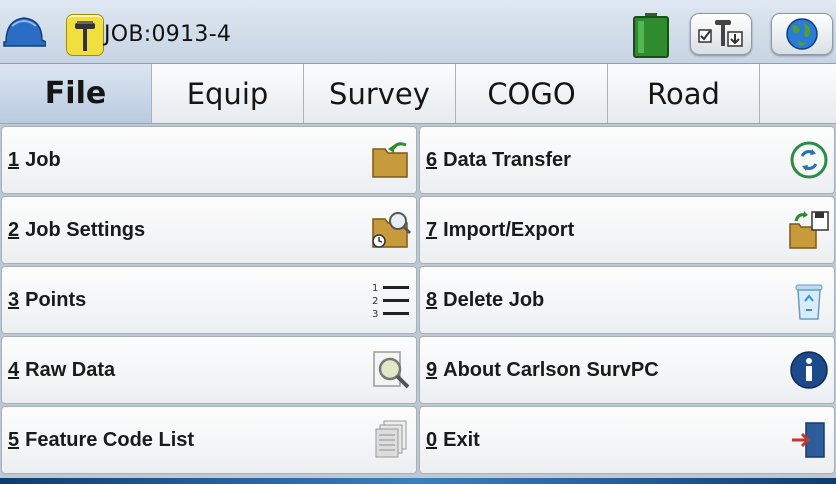  I want to click on job-title: JOB:0913-4, so click(168, 34).